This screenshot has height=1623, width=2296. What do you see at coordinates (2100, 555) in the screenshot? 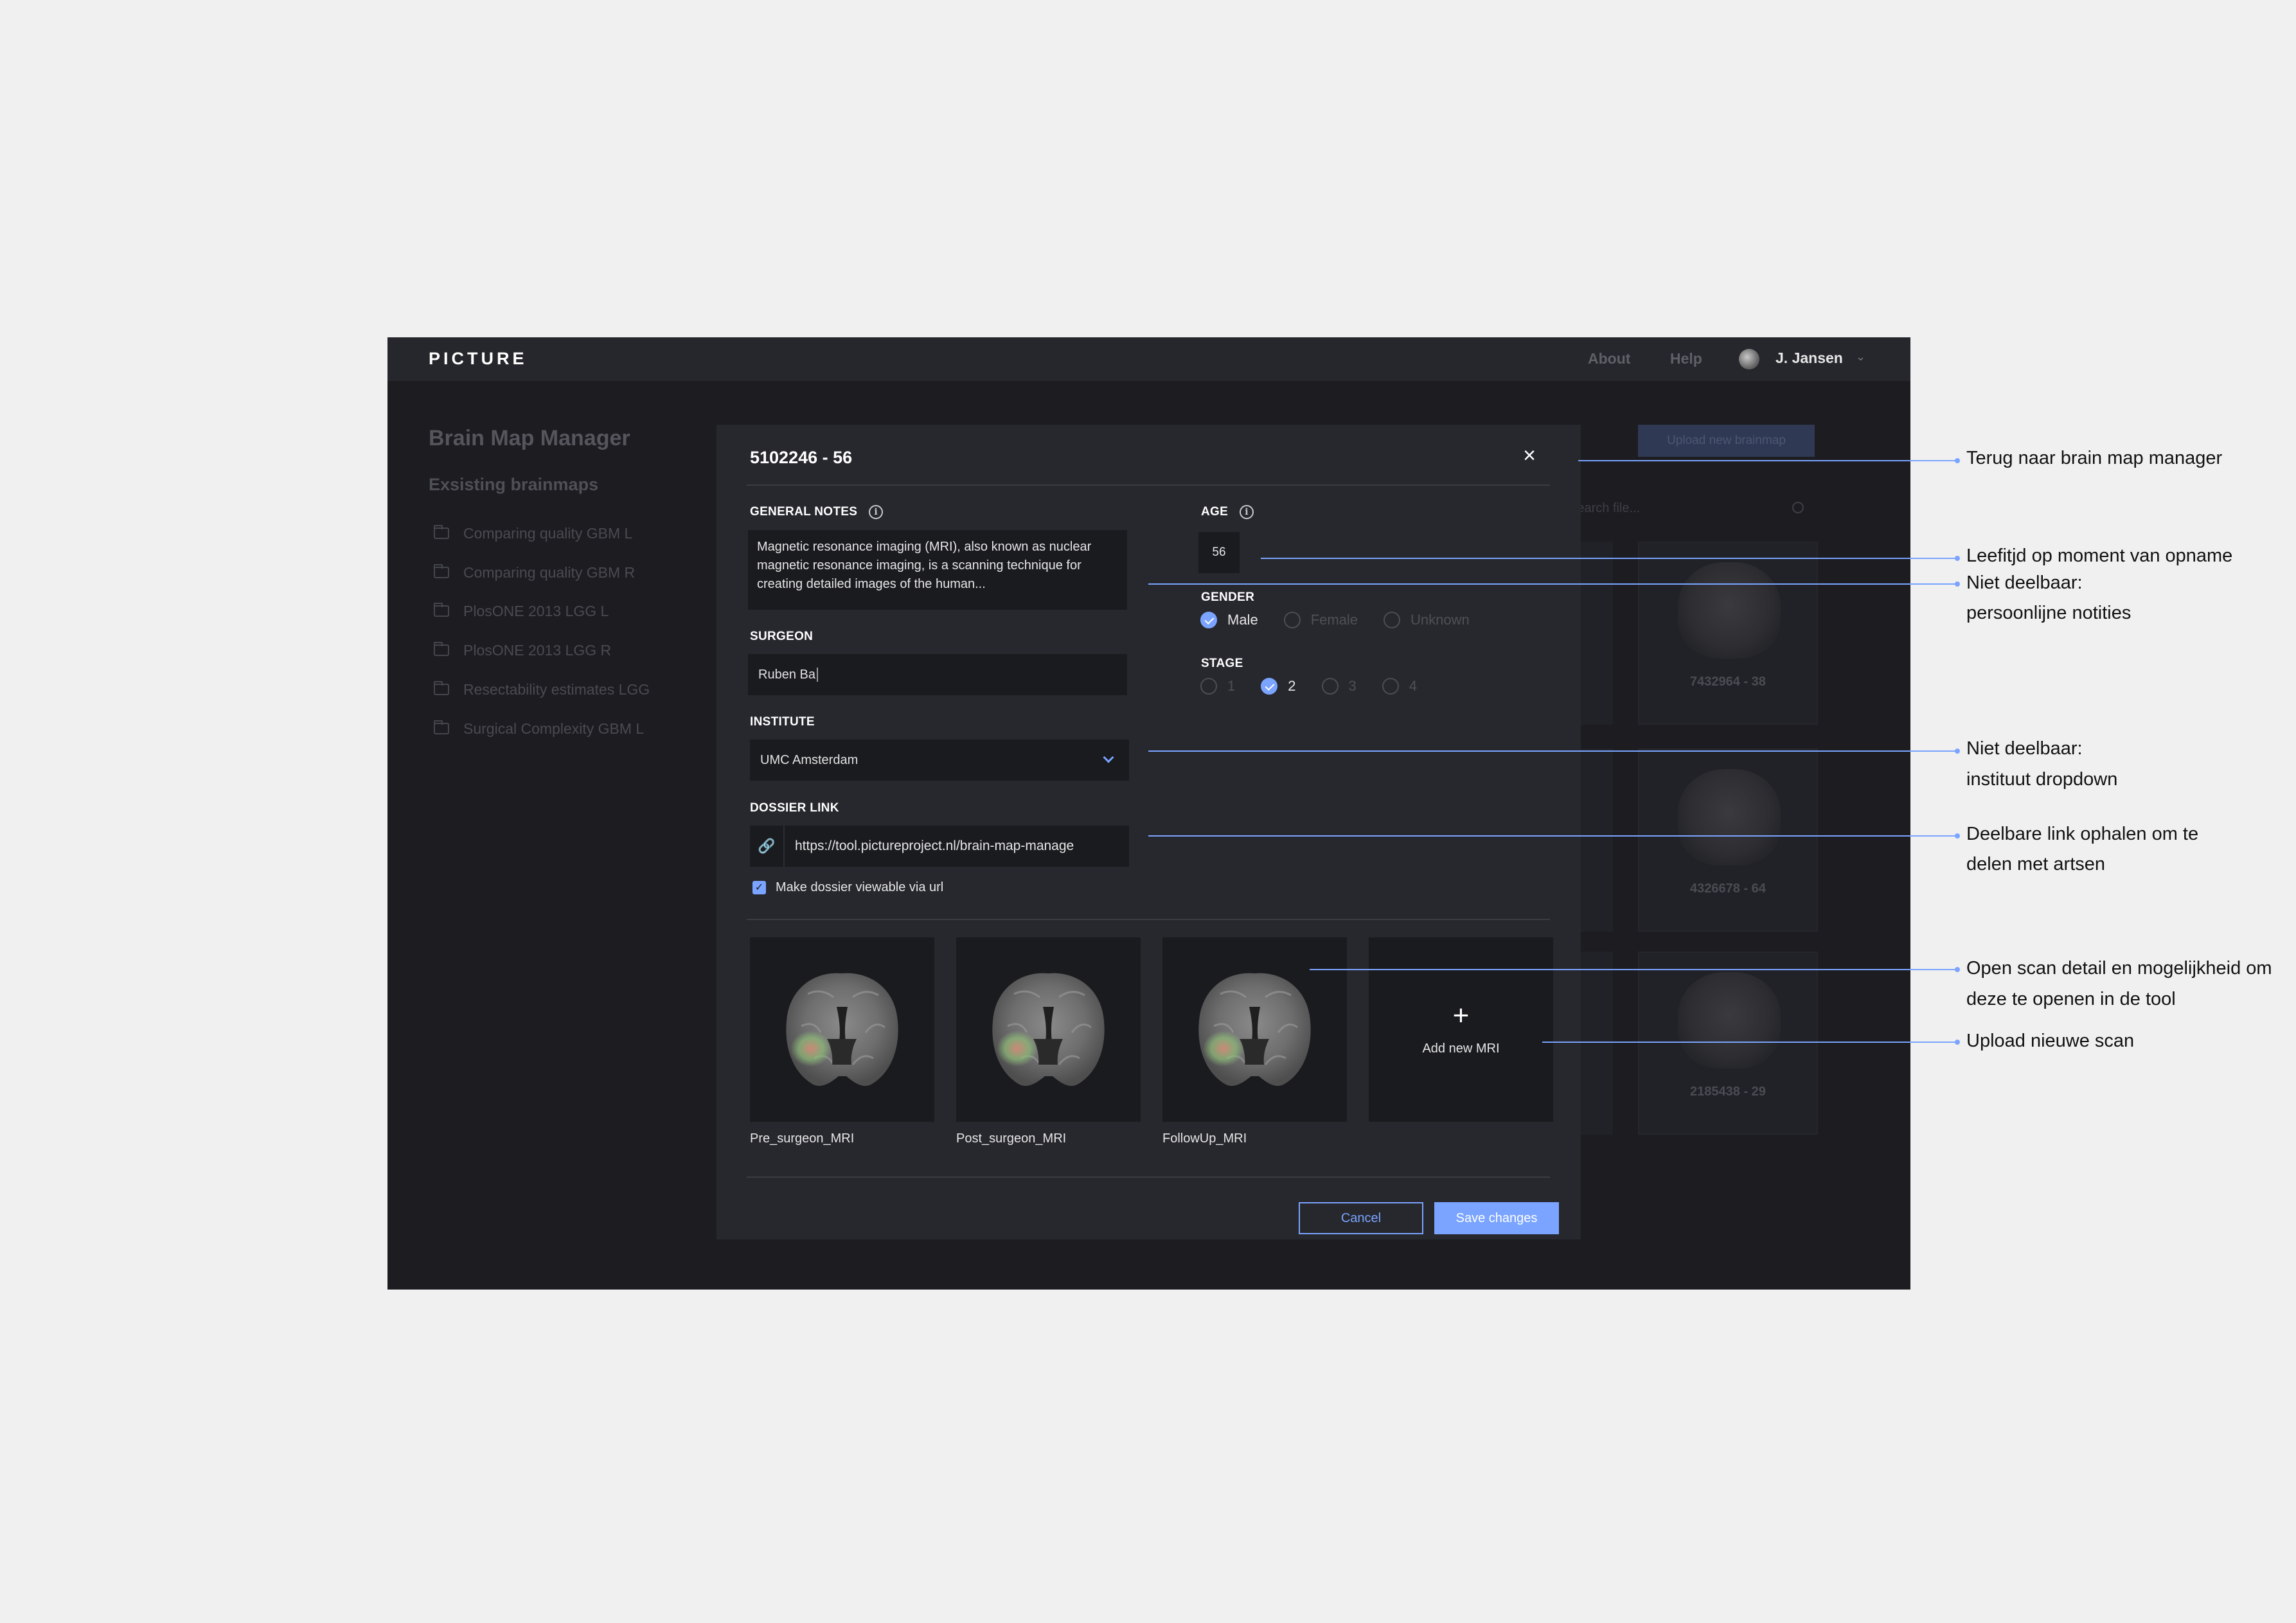
I see `annotation-age: Leefitjd op moment van opname` at bounding box center [2100, 555].